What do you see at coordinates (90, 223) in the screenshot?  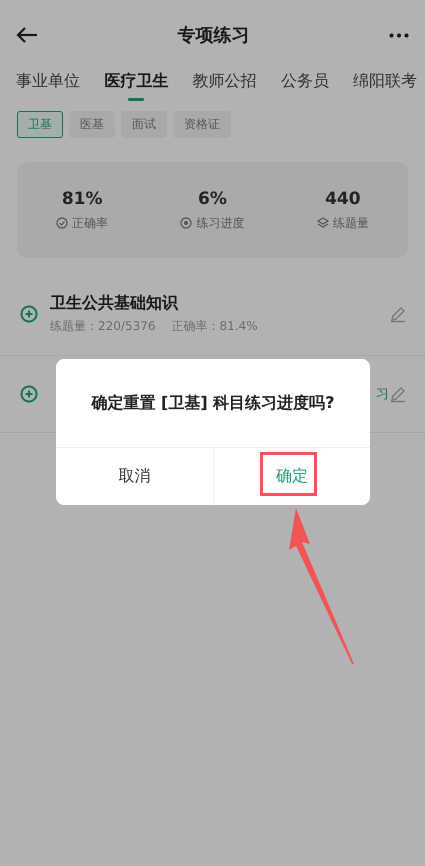 I see `stat-label: 正确率` at bounding box center [90, 223].